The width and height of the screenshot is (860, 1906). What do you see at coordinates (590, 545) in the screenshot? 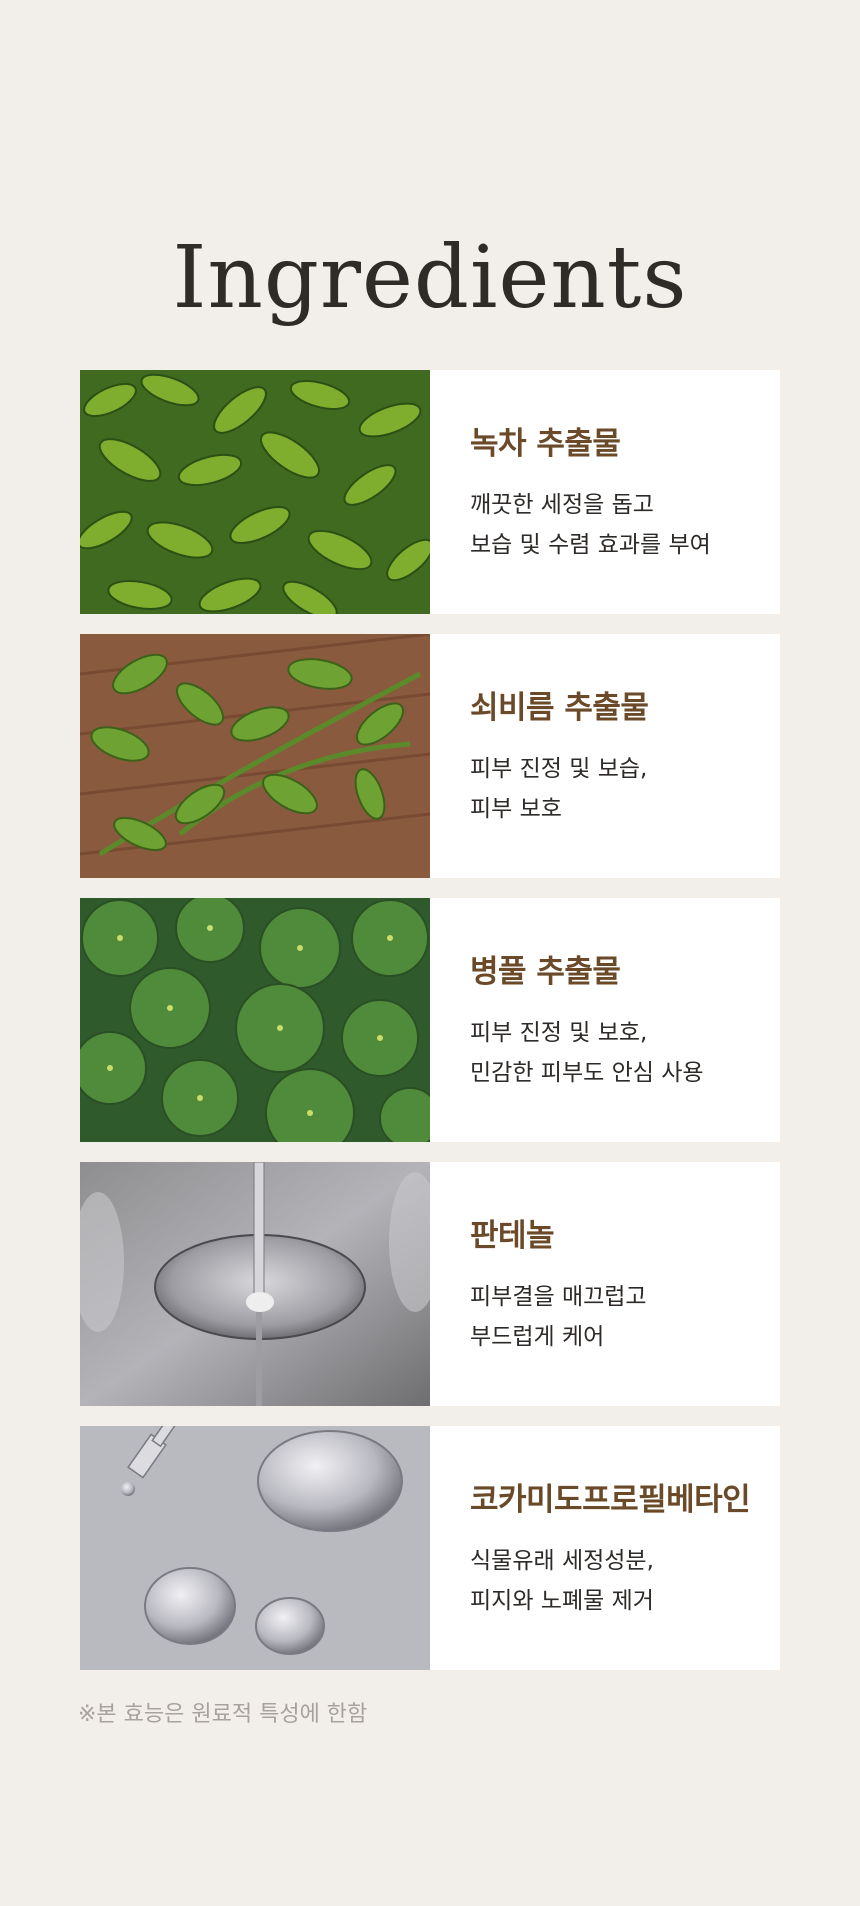
I see `description-line: 보습 및 수렴 효과를 부여` at bounding box center [590, 545].